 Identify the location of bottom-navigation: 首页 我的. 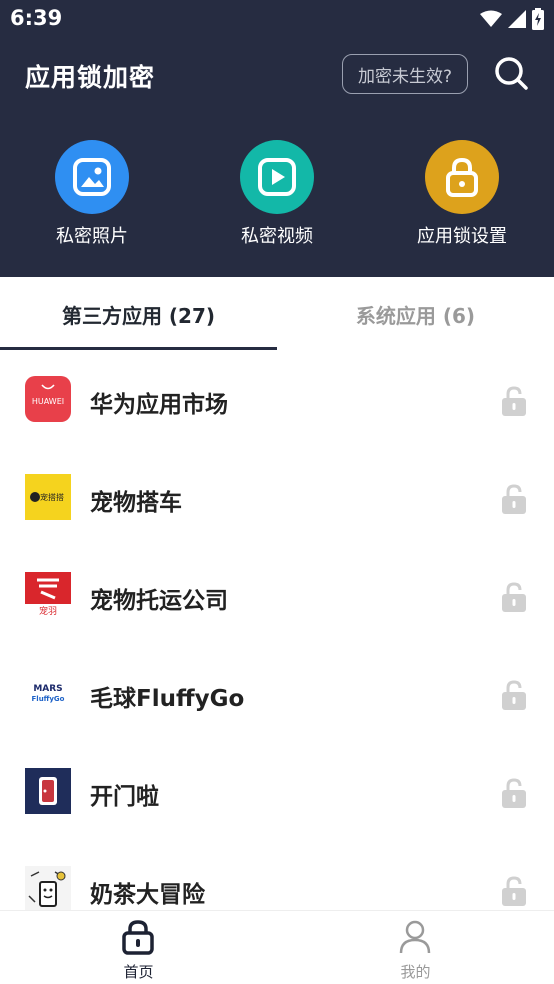
(277, 947).